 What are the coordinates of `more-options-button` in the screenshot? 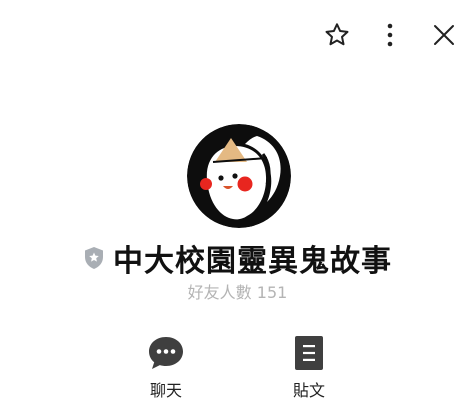 It's located at (390, 35).